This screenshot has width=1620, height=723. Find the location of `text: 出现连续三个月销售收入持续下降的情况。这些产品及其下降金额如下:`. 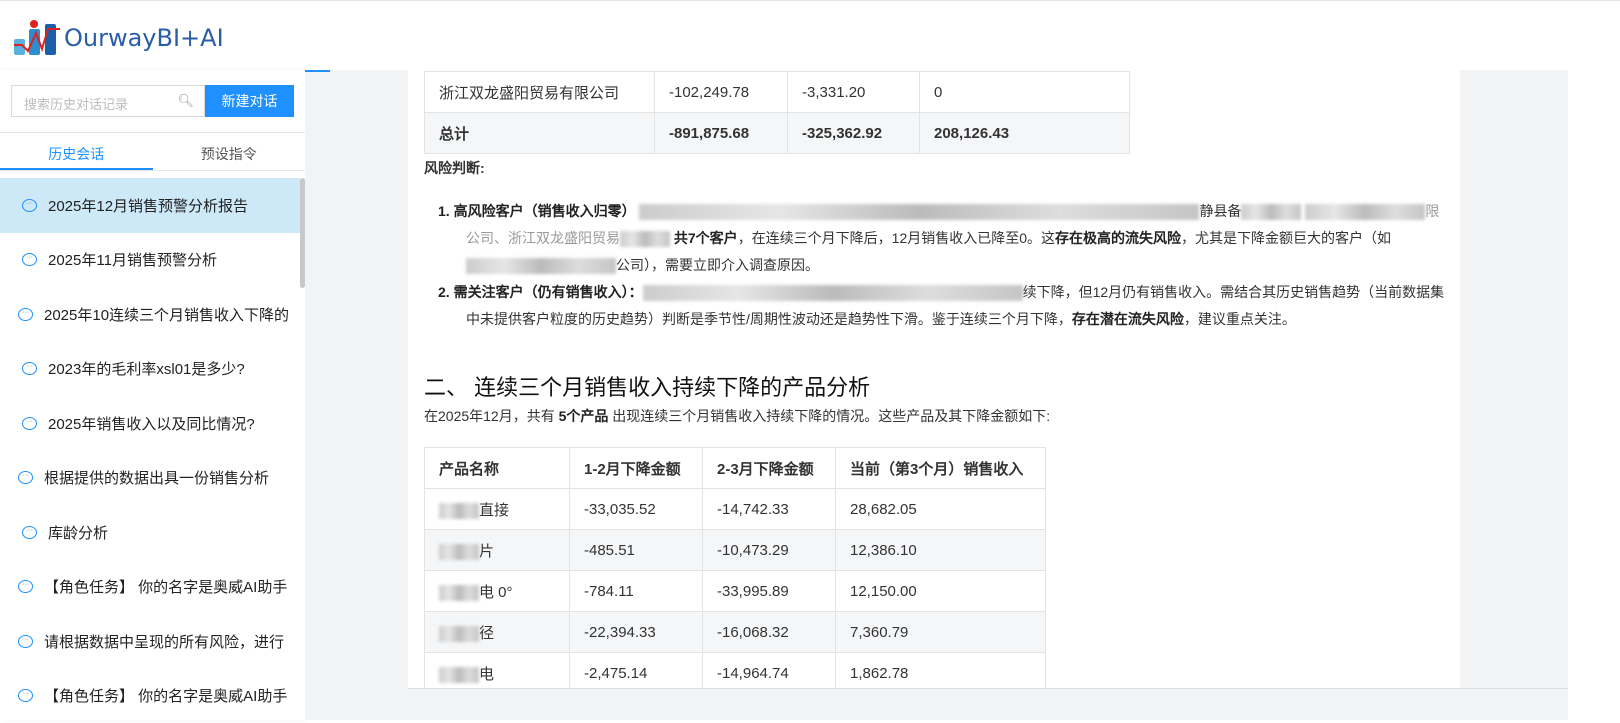

text: 出现连续三个月销售收入持续下降的情况。这些产品及其下降金额如下: is located at coordinates (829, 416).